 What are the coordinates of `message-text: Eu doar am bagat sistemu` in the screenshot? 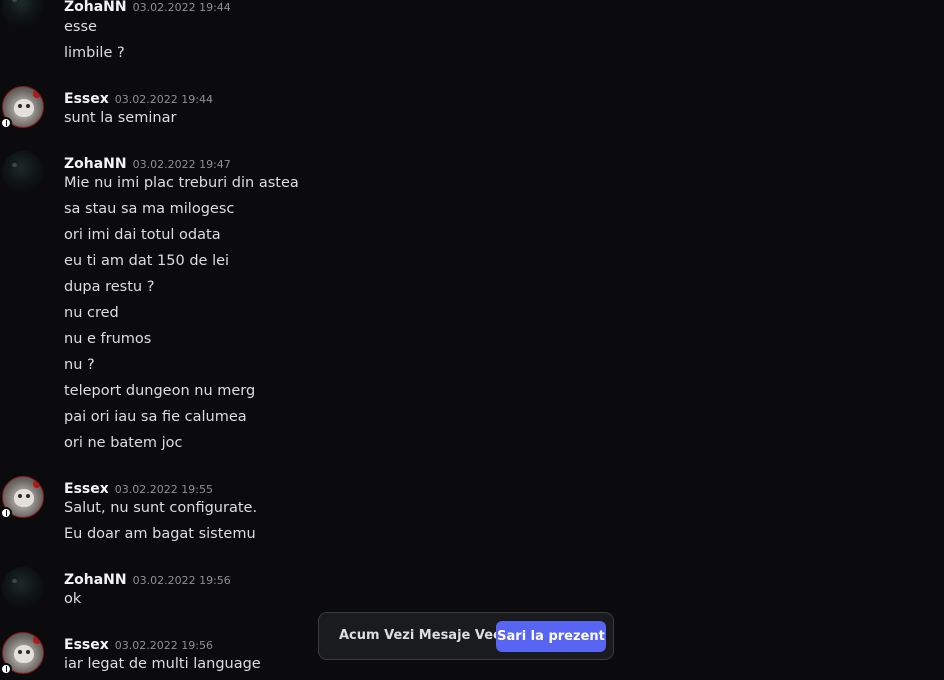 It's located at (160, 534).